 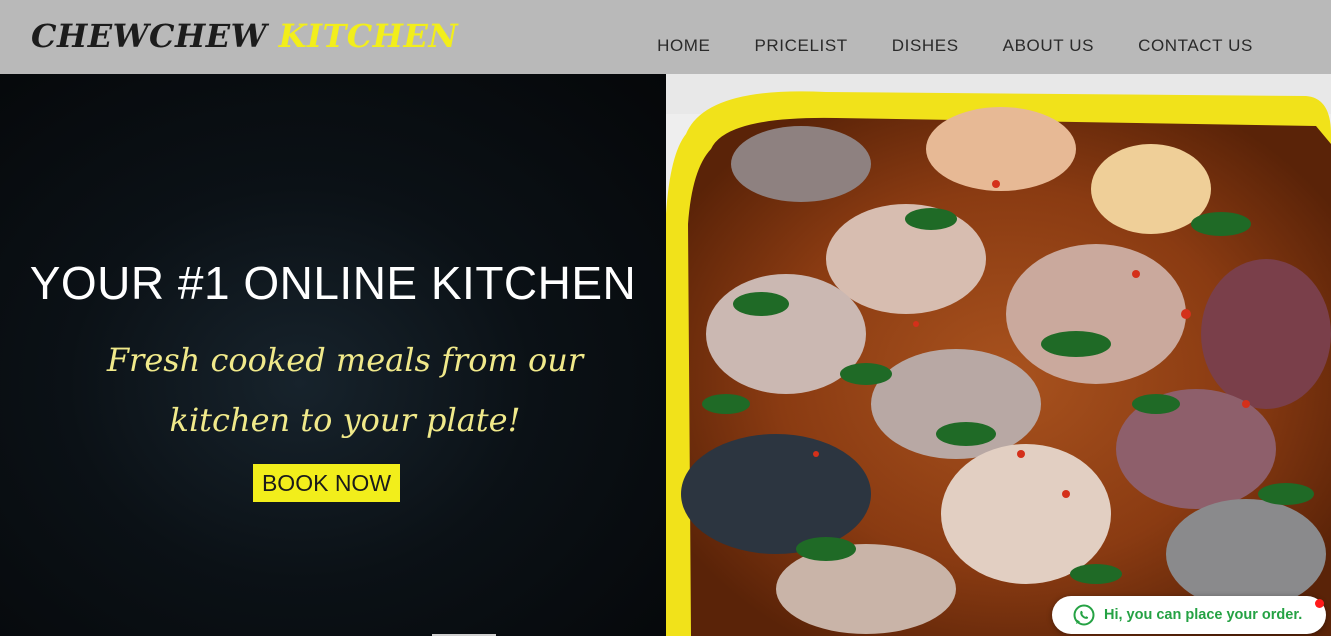 I want to click on whatsapp-chat-button: Hi, you can place your order., so click(x=1189, y=615).